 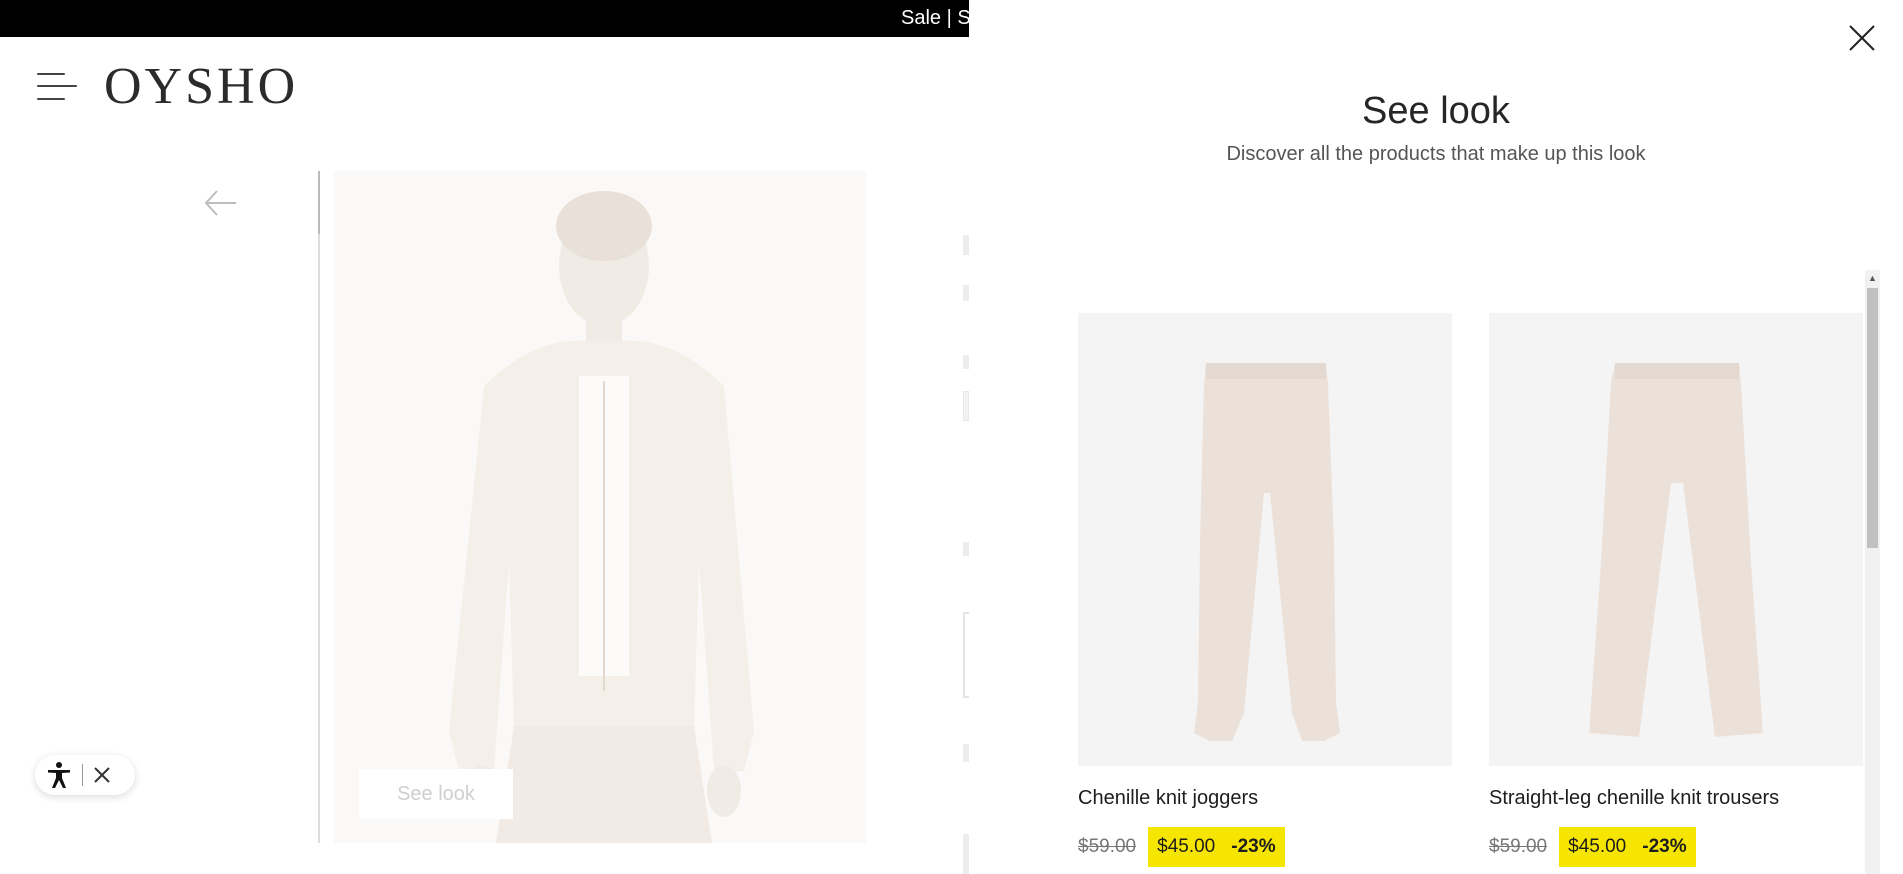 I want to click on promo-bar: Sale | S, so click(x=484, y=18).